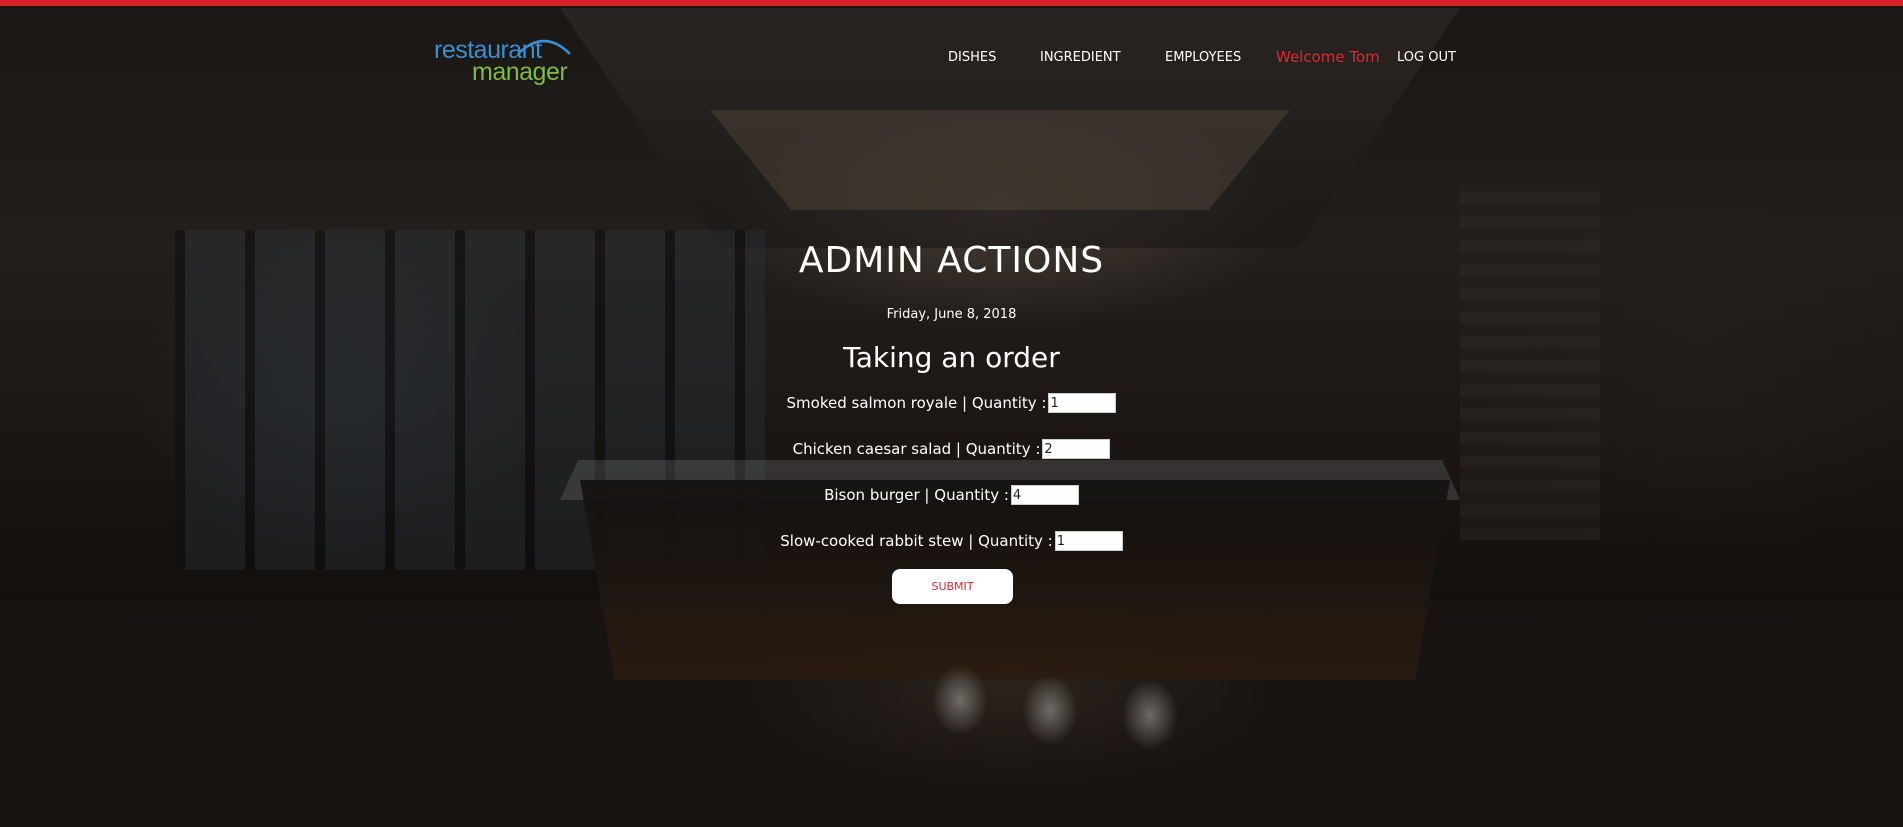  What do you see at coordinates (1088, 541) in the screenshot?
I see `quantity-input-rabbit-stew` at bounding box center [1088, 541].